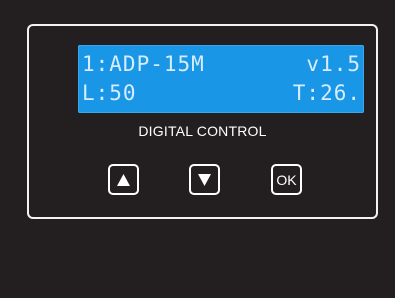  I want to click on down-triangle-icon, so click(204, 179).